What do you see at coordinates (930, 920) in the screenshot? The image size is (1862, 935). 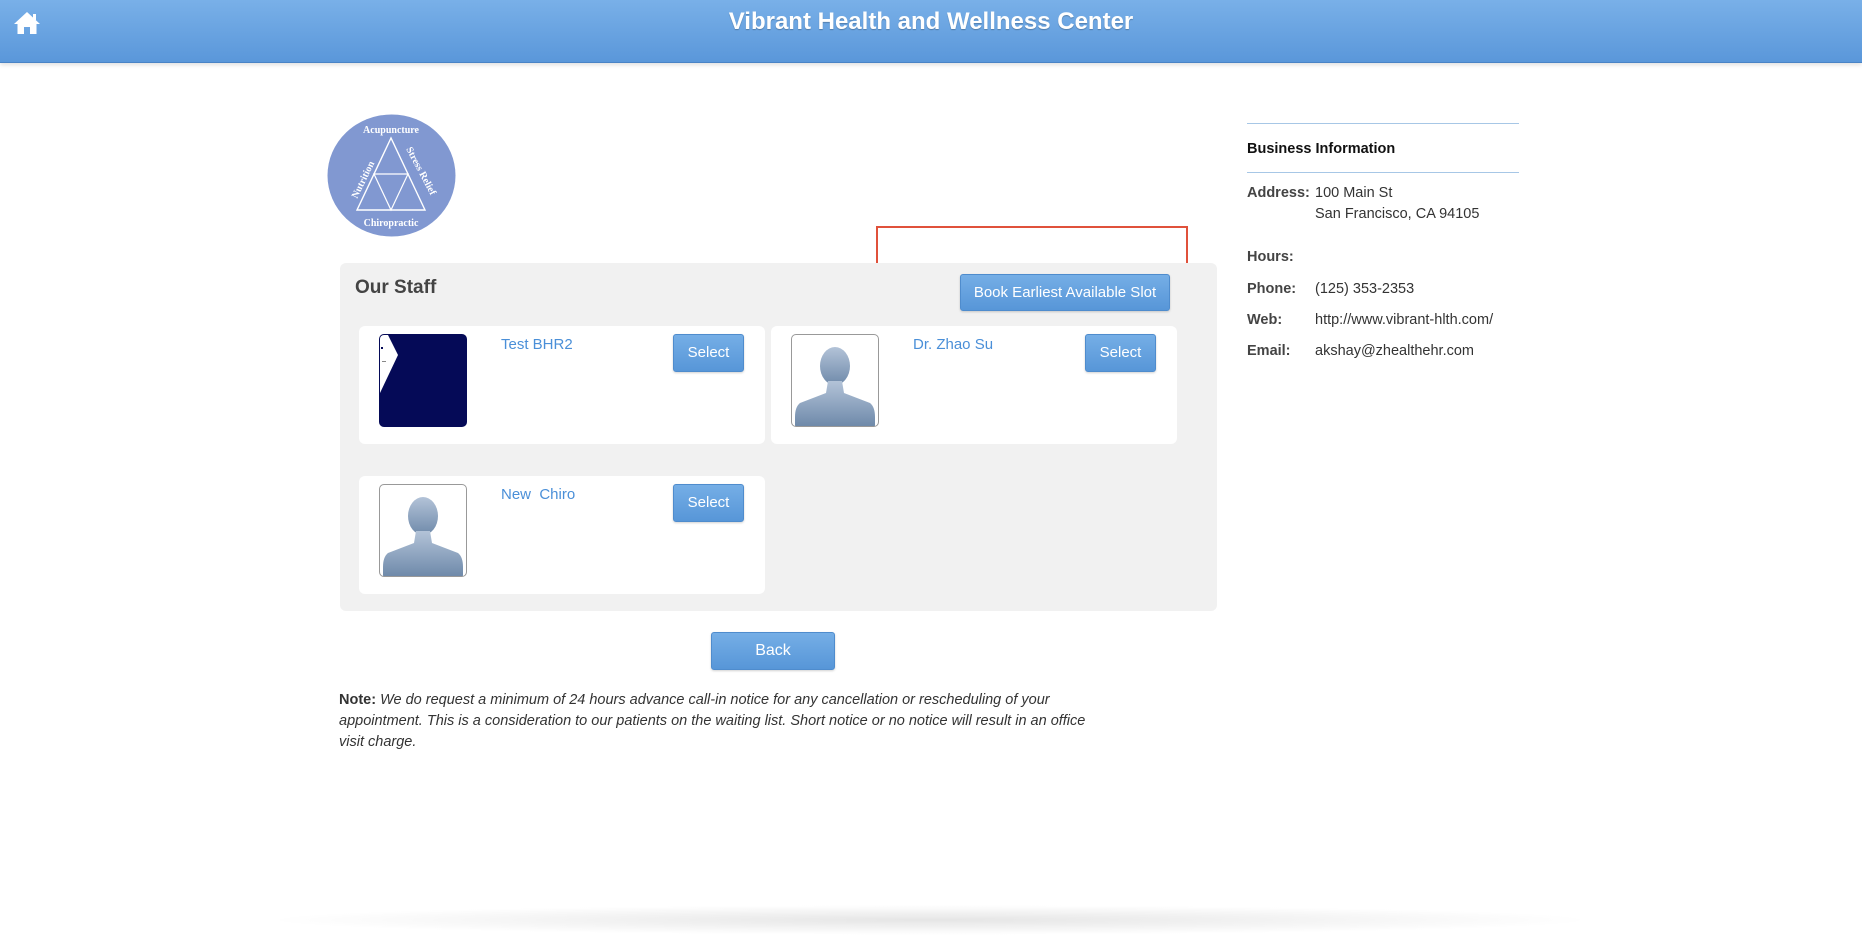 I see `bottom-shadow` at bounding box center [930, 920].